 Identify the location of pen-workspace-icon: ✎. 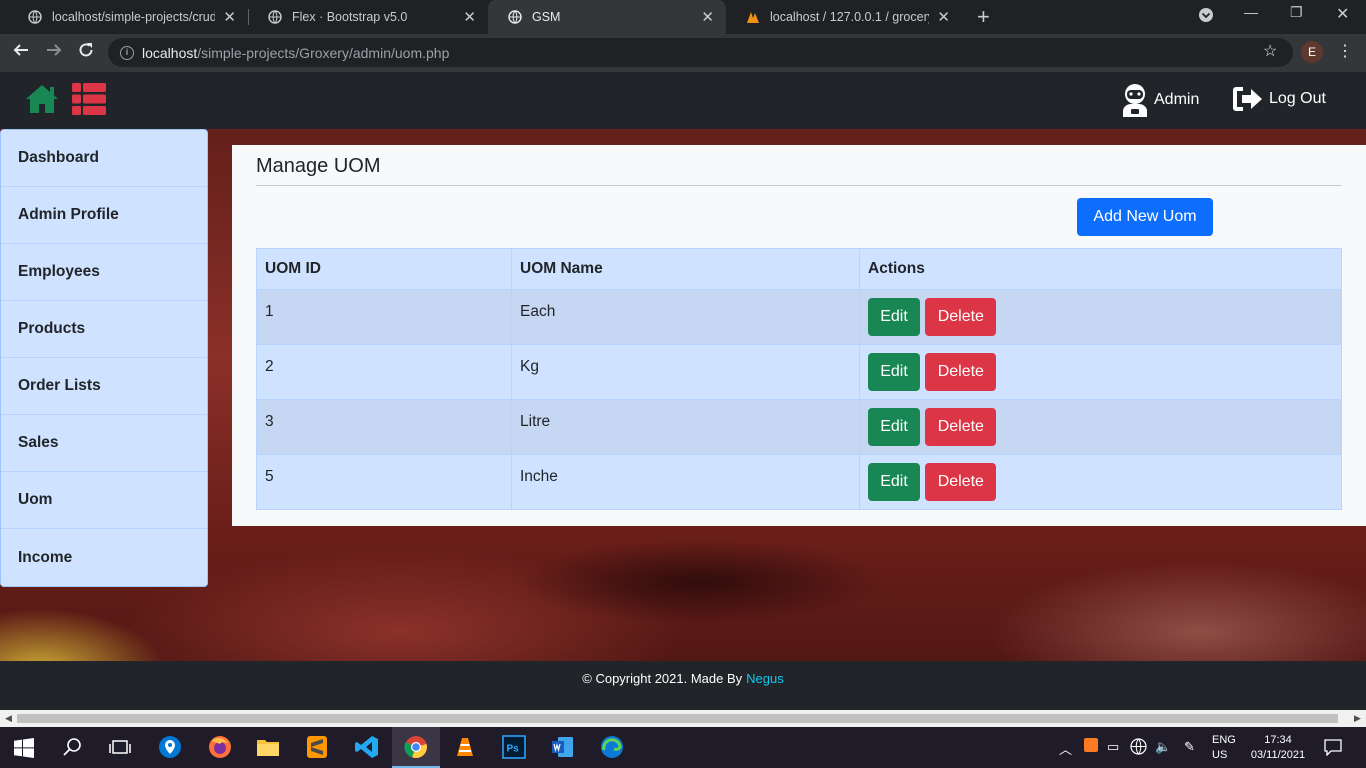
(1189, 747).